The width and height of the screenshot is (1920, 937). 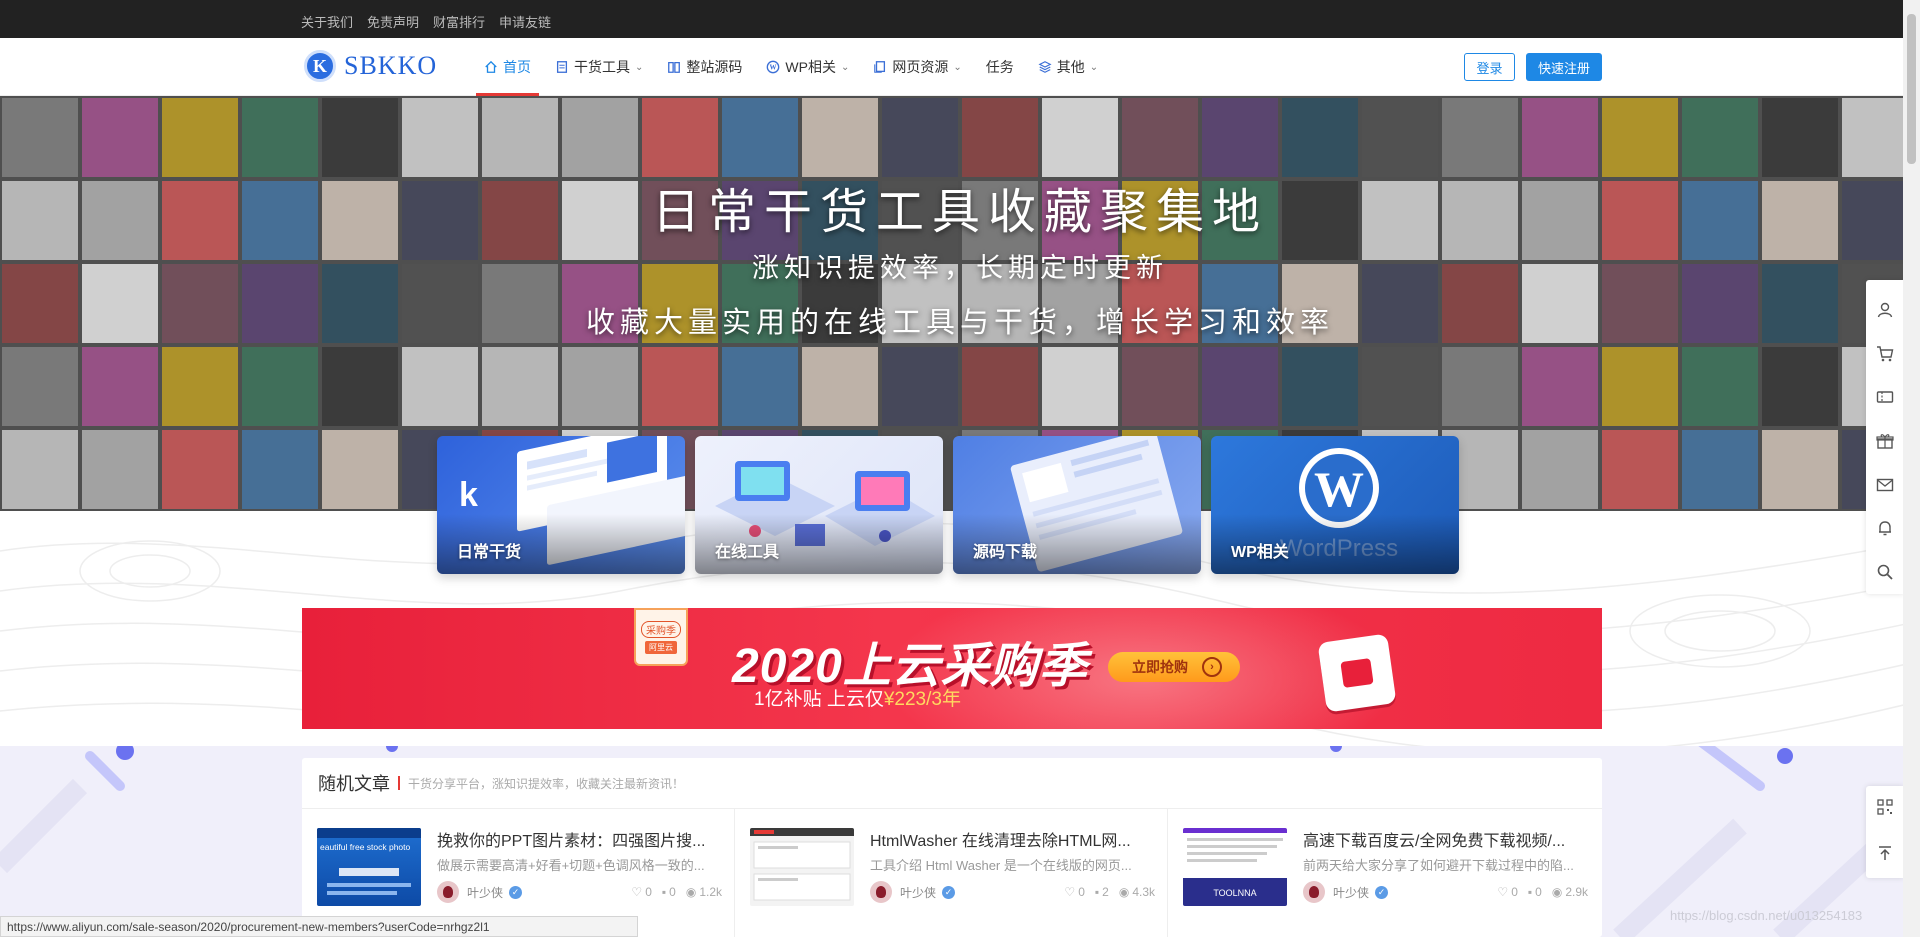 What do you see at coordinates (857, 699) in the screenshot?
I see `ad-subtitle: 1亿补贴 上云仅¥223/3年` at bounding box center [857, 699].